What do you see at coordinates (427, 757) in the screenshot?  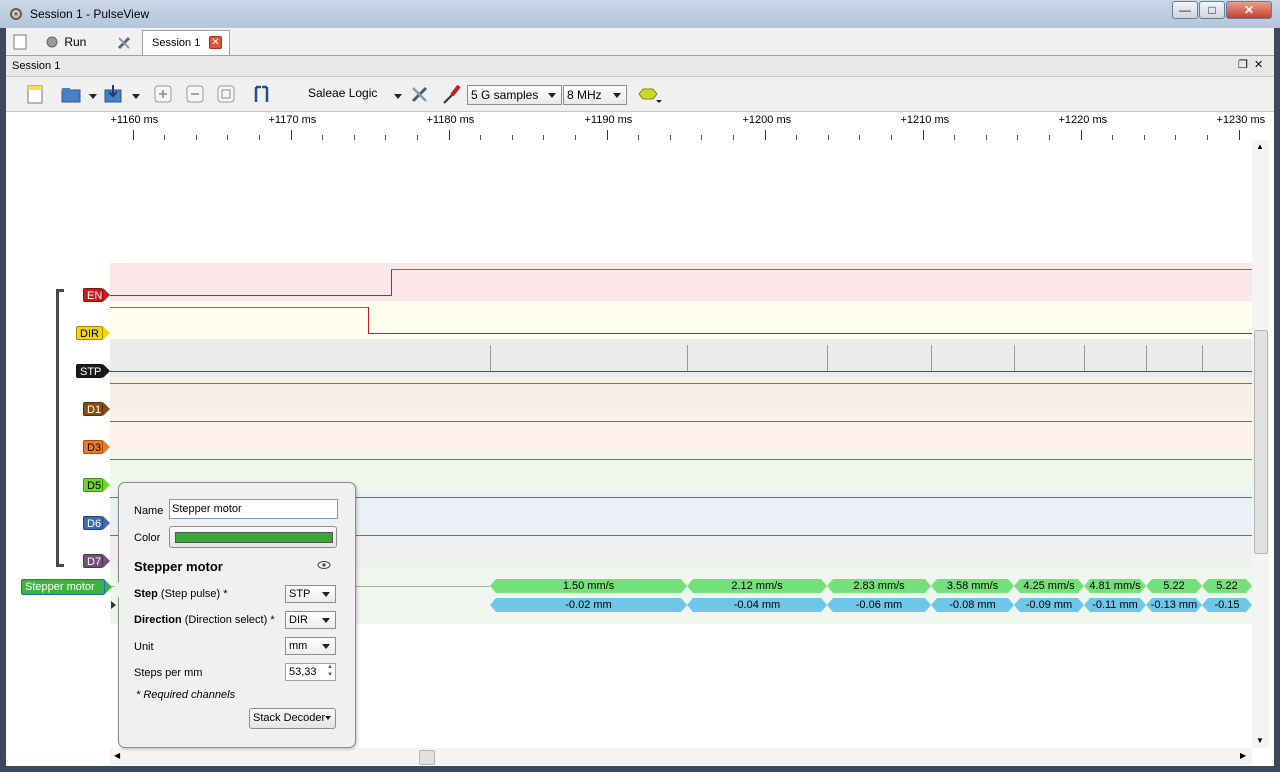 I see `horizontal-scroll-thumb` at bounding box center [427, 757].